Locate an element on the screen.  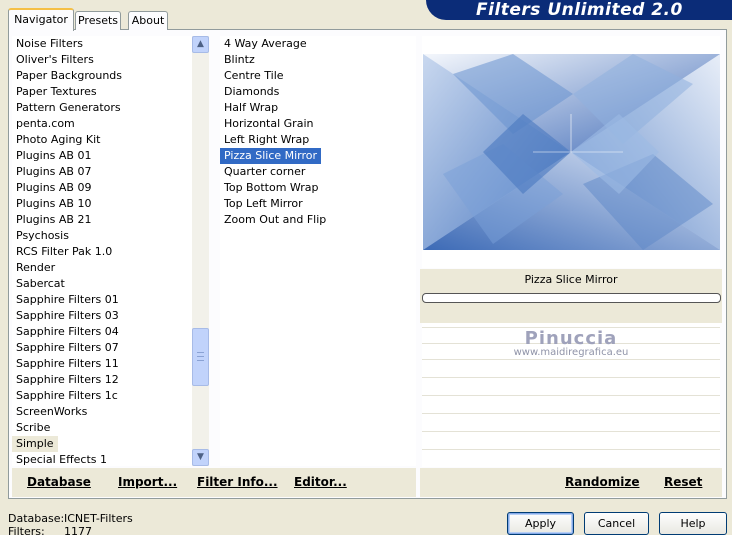
list-item: Left Right Wrap is located at coordinates (318, 140).